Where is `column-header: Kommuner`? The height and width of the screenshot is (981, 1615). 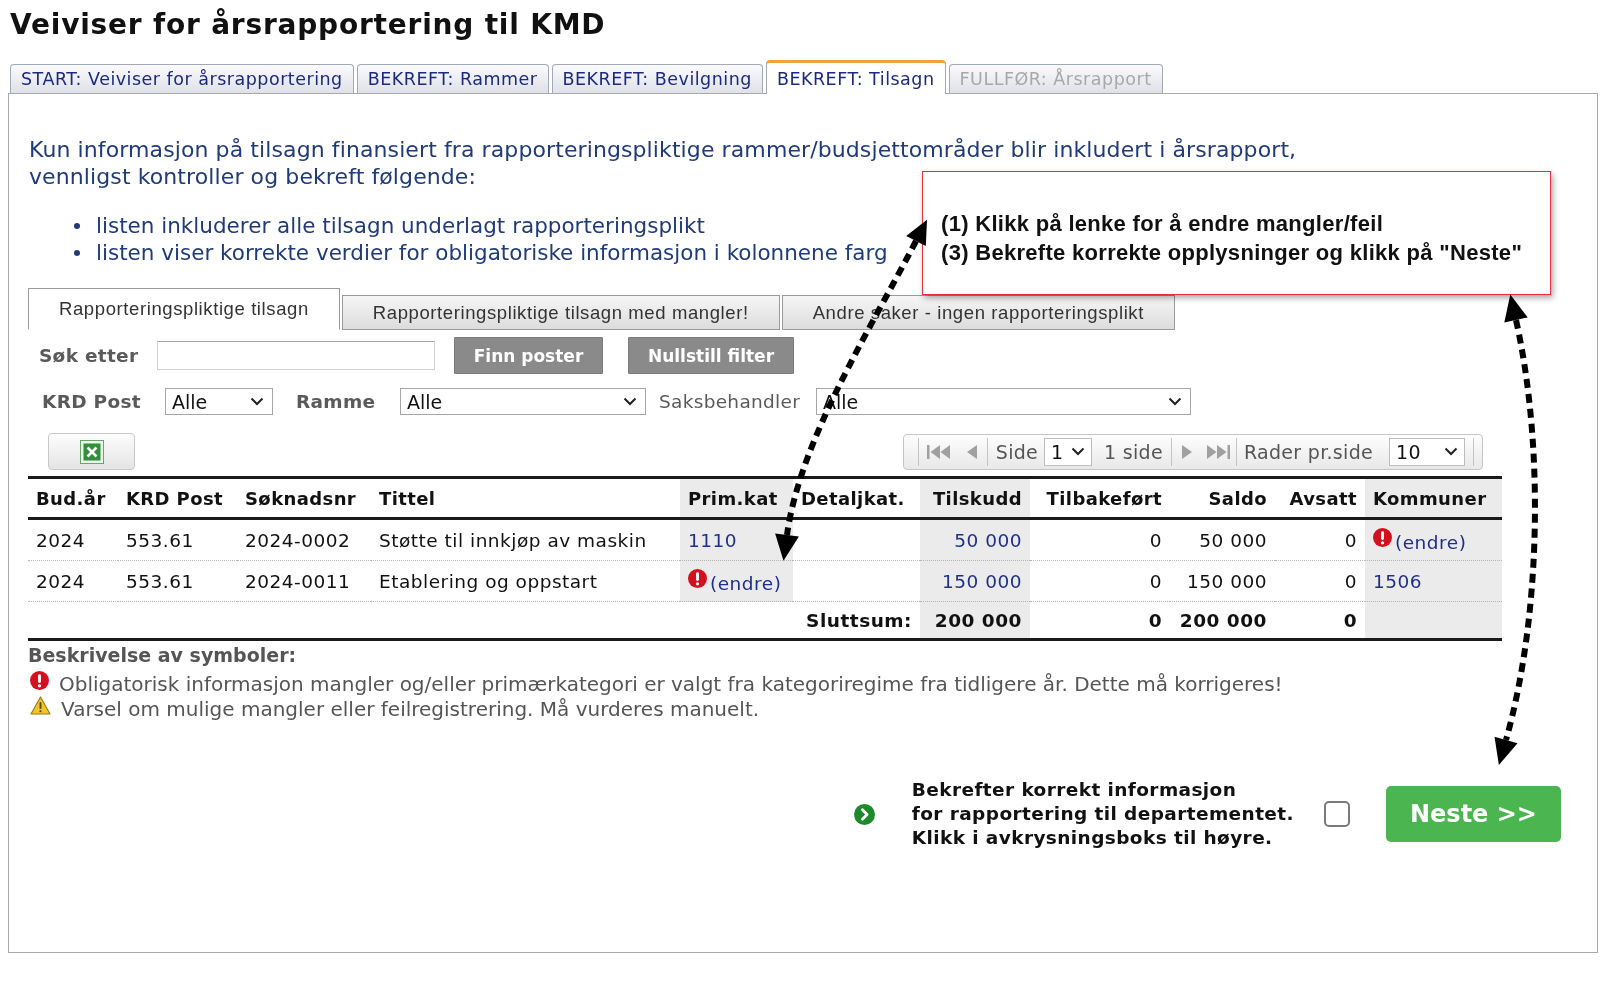
column-header: Kommuner is located at coordinates (1433, 498).